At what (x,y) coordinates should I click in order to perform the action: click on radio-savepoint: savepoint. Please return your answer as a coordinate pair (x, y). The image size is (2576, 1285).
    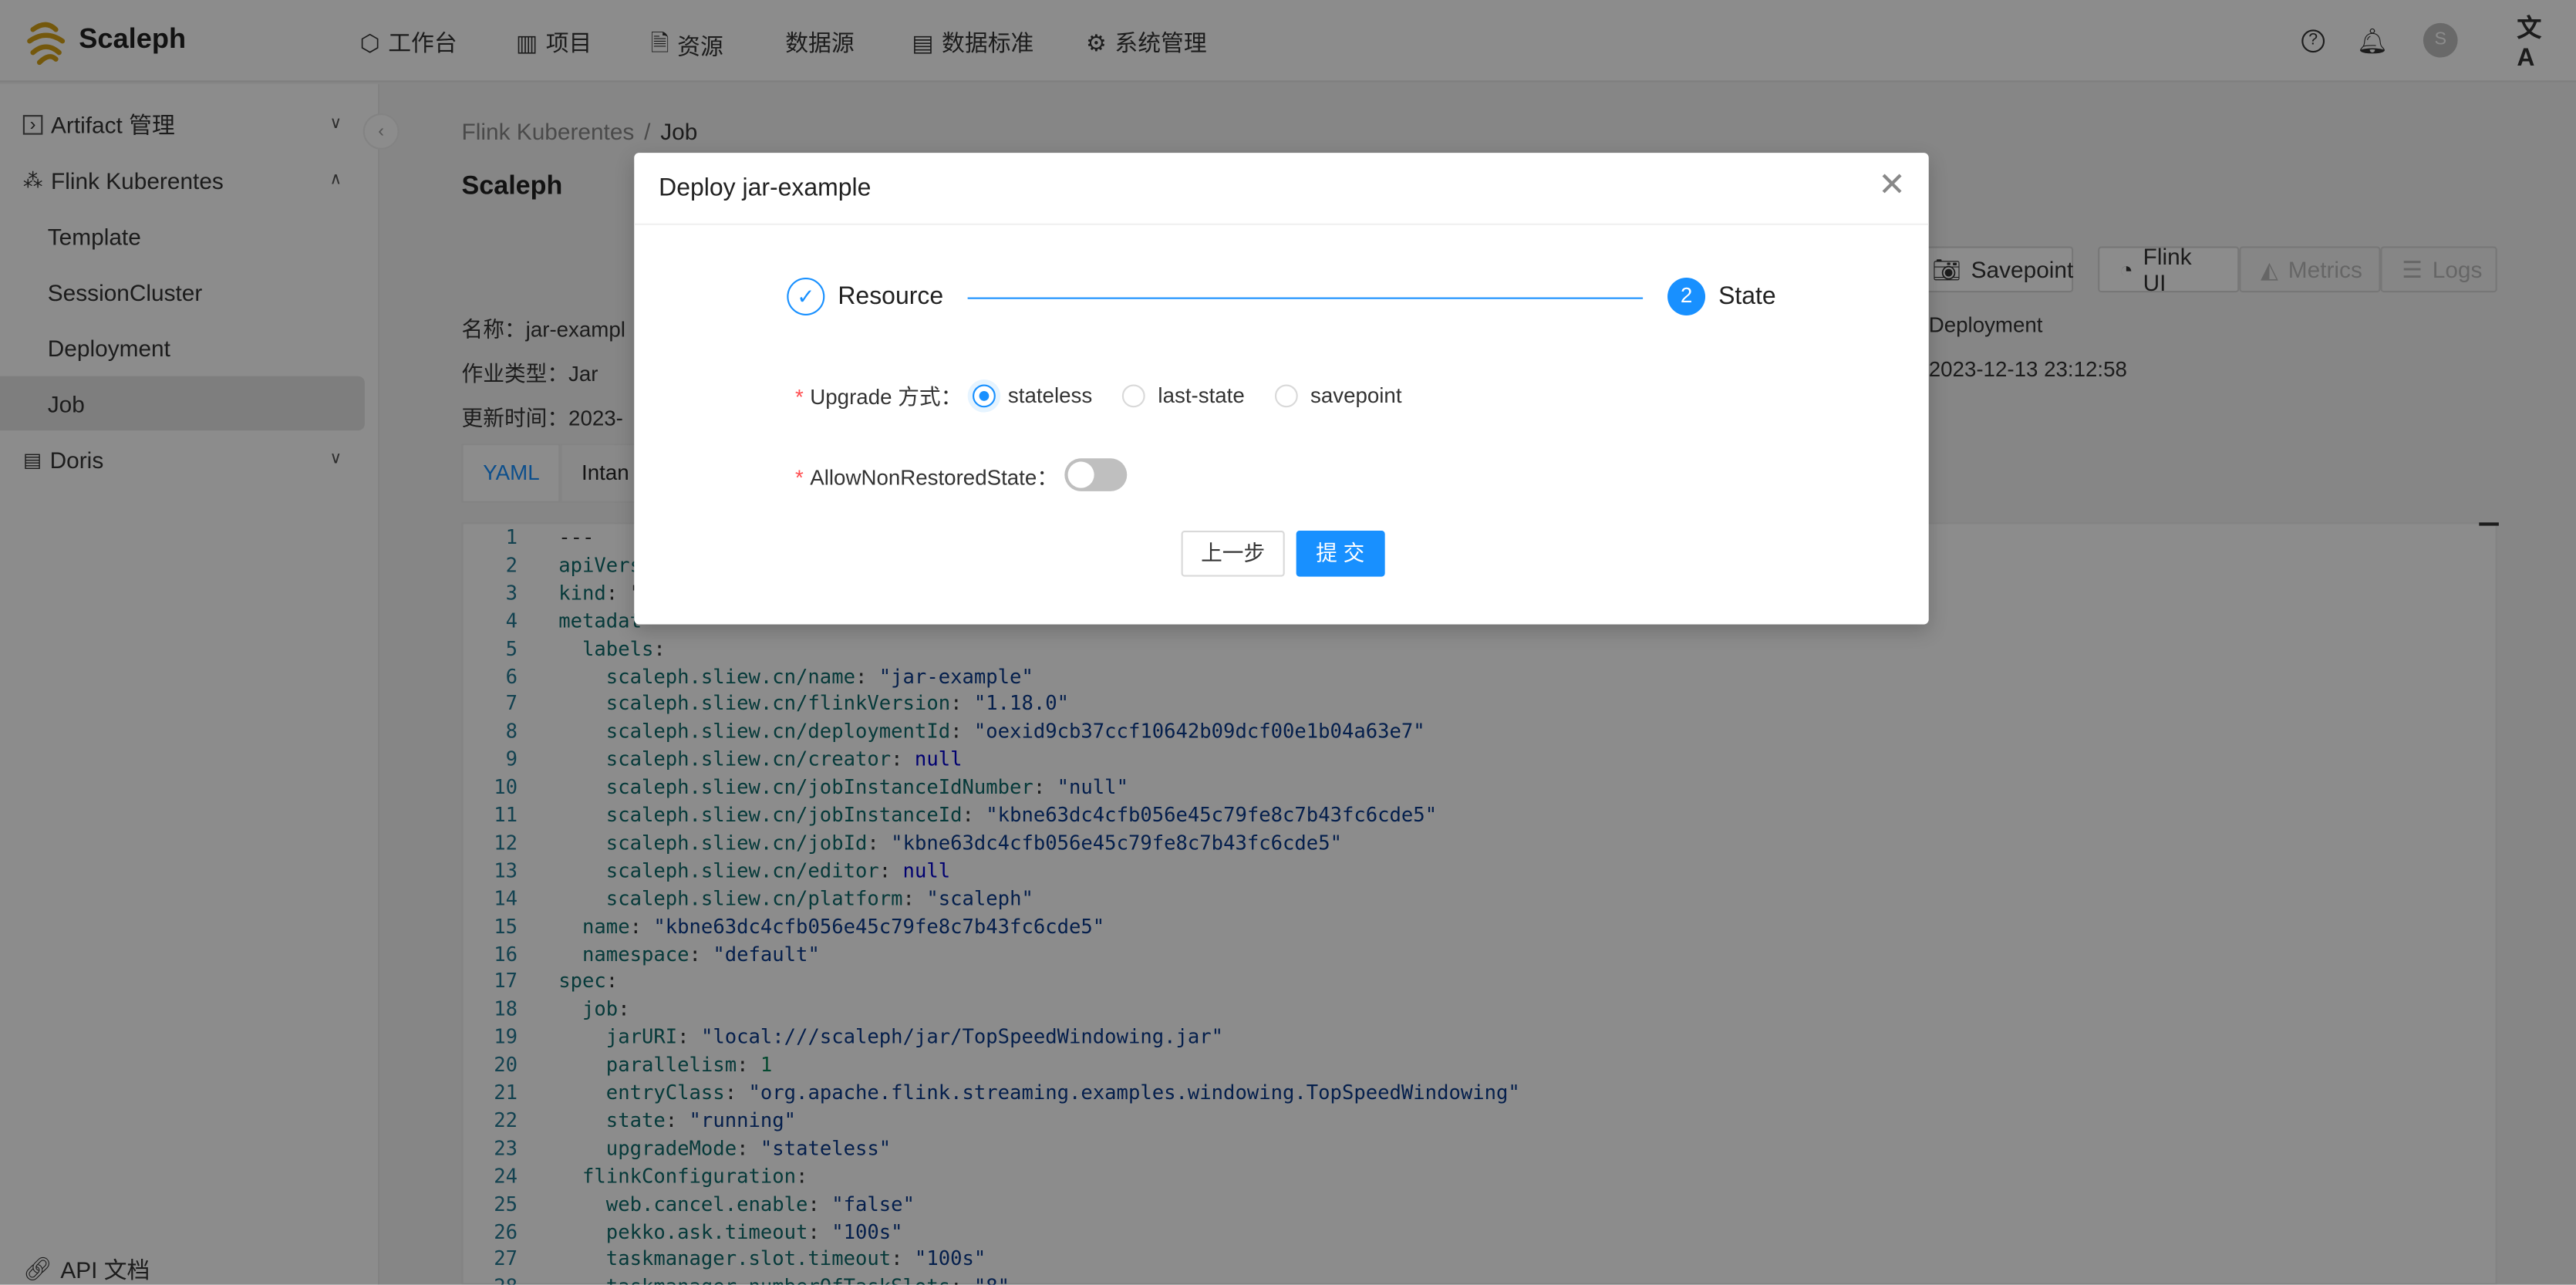
    Looking at the image, I should click on (1338, 395).